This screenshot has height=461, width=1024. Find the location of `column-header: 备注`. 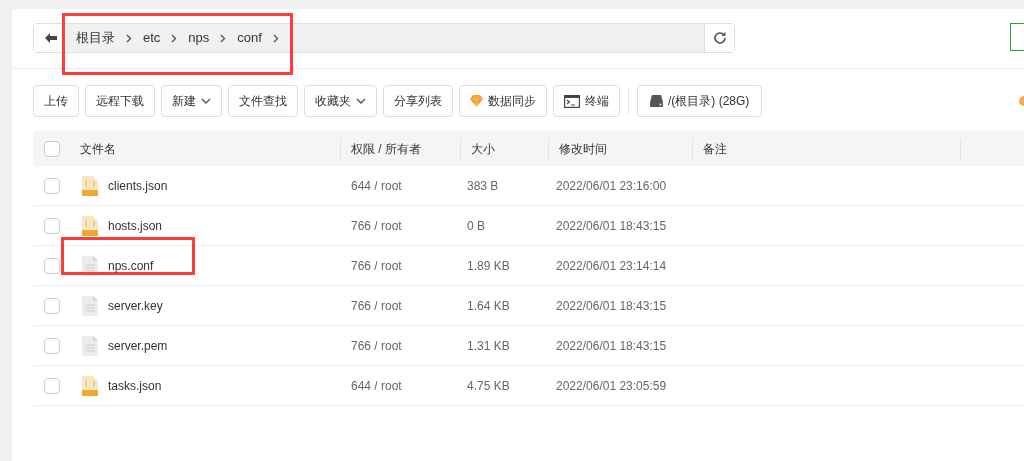

column-header: 备注 is located at coordinates (715, 148).